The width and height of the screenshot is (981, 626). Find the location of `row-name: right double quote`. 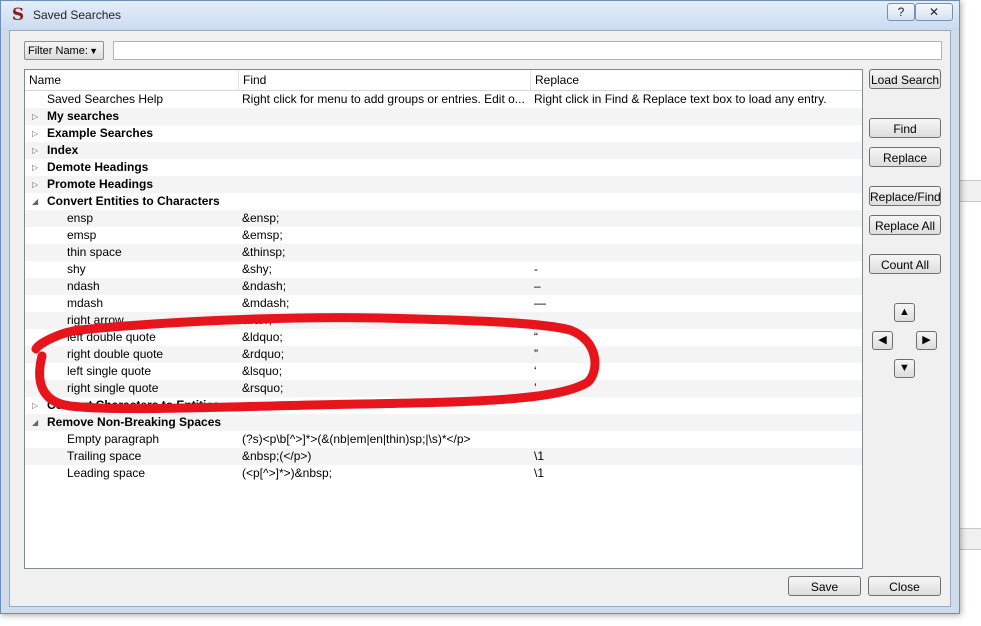

row-name: right double quote is located at coordinates (115, 354).